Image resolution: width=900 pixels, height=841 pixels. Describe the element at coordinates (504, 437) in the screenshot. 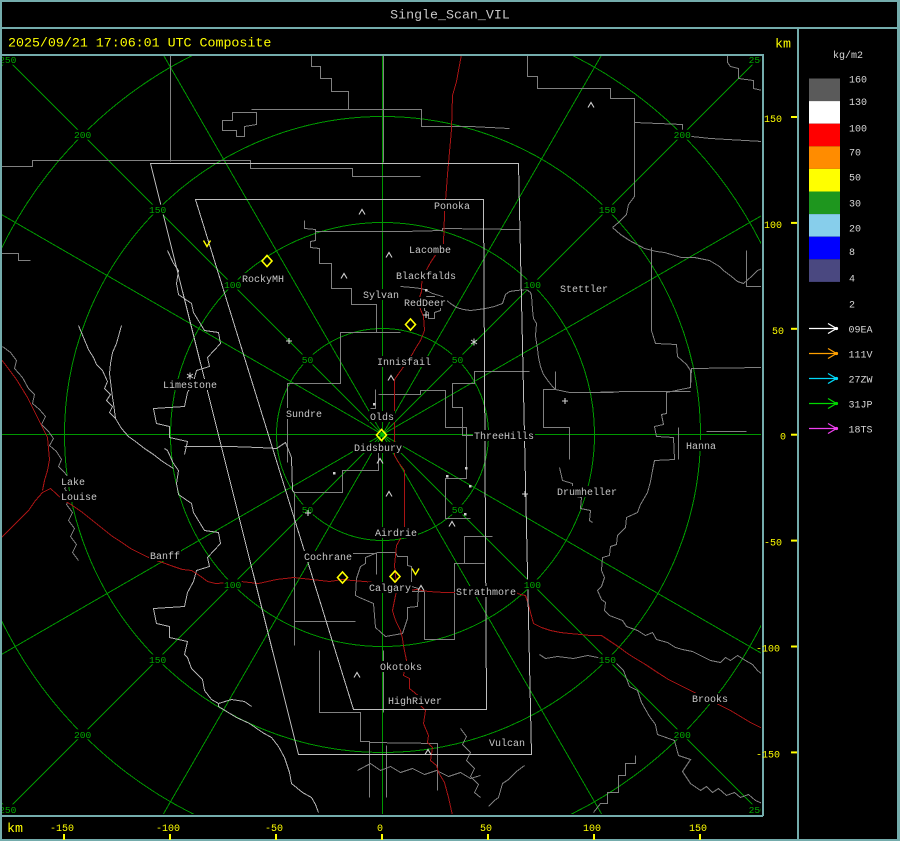

I see `svg-text: ThreeHills` at that location.